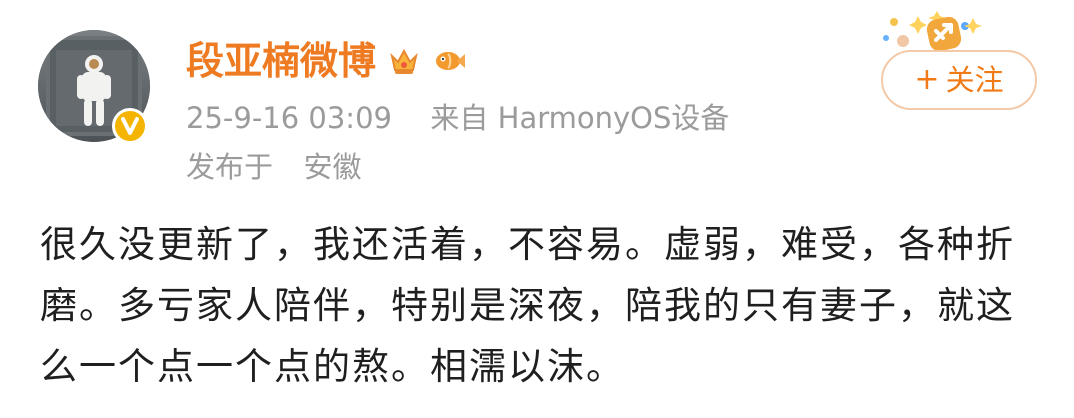 This screenshot has width=1074, height=418. Describe the element at coordinates (130, 126) in the screenshot. I see `verified-badge-icon` at that location.